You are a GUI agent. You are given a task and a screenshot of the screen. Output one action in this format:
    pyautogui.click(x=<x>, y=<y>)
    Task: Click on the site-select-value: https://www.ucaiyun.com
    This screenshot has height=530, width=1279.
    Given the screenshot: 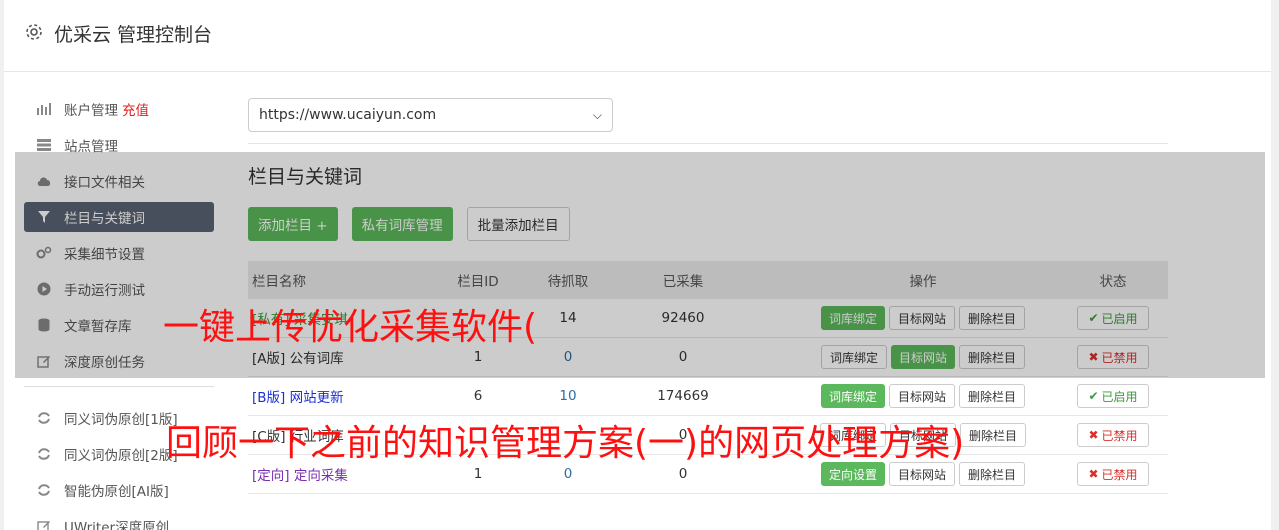 What is the action you would take?
    pyautogui.click(x=348, y=115)
    